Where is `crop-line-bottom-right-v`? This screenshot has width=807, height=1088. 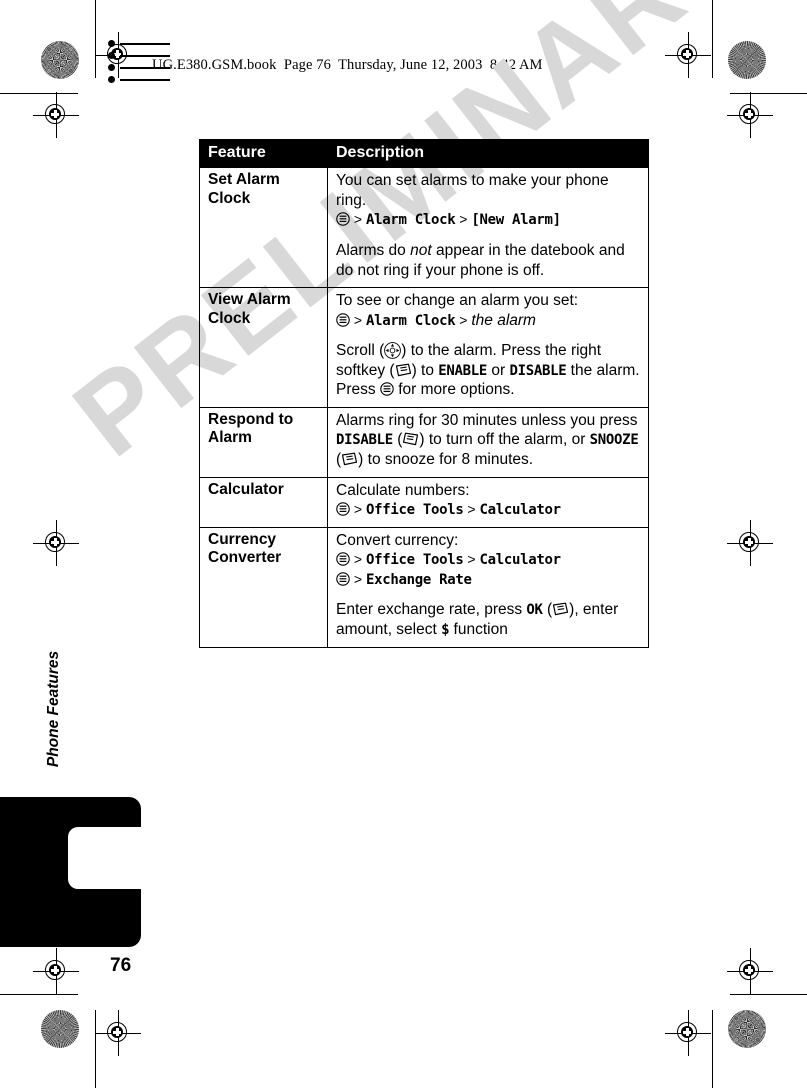 crop-line-bottom-right-v is located at coordinates (712, 1049).